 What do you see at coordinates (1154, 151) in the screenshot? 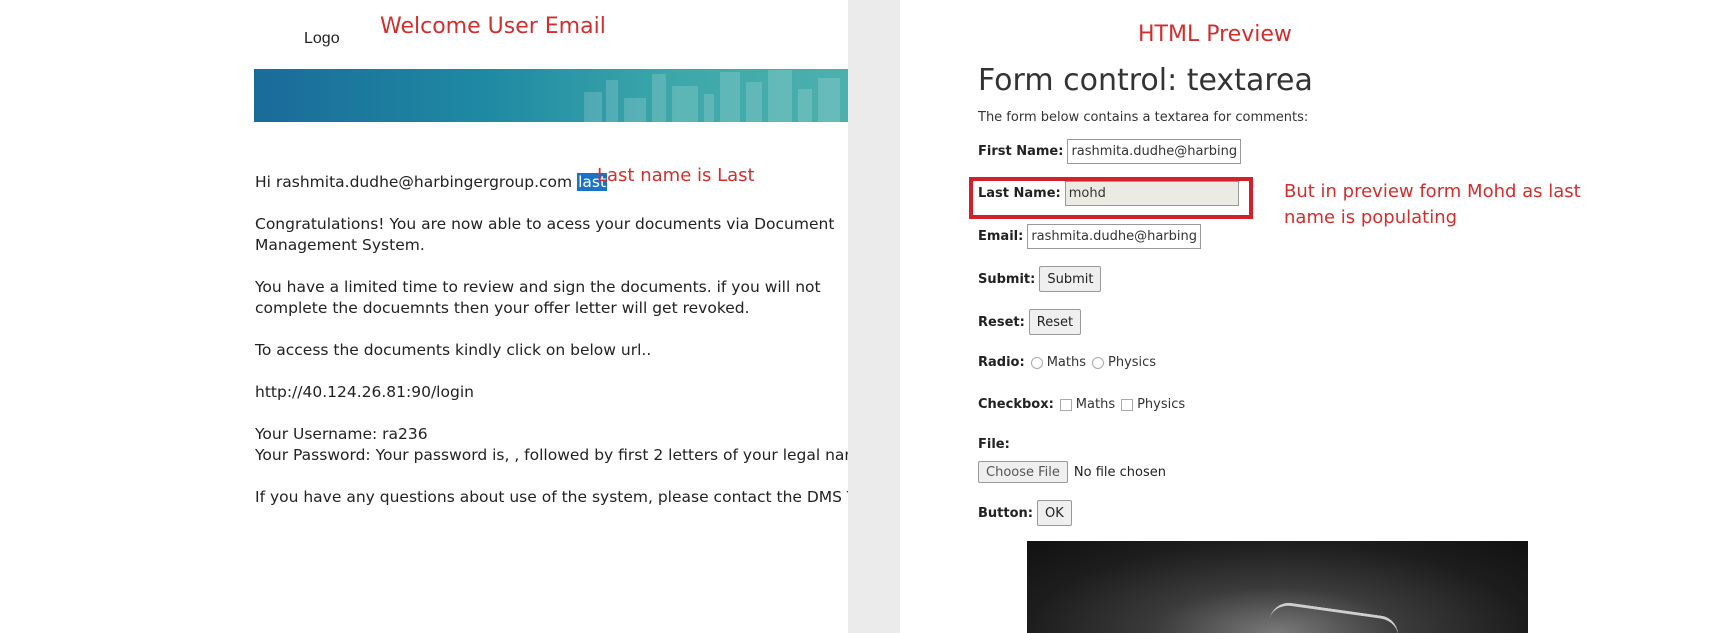
I see `first-name-input` at bounding box center [1154, 151].